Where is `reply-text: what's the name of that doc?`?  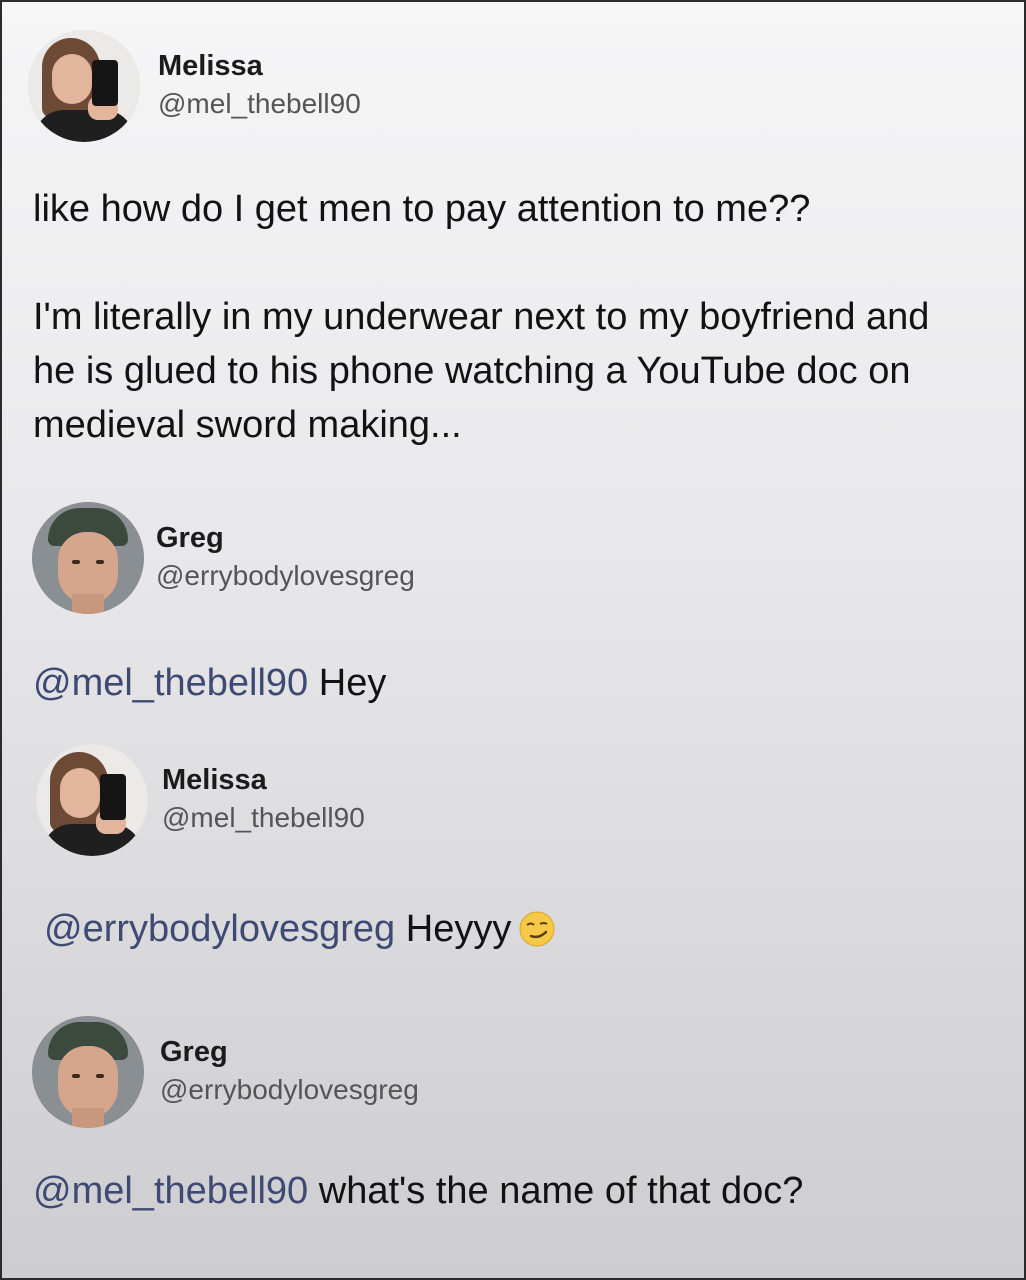 reply-text: what's the name of that doc? is located at coordinates (556, 1191).